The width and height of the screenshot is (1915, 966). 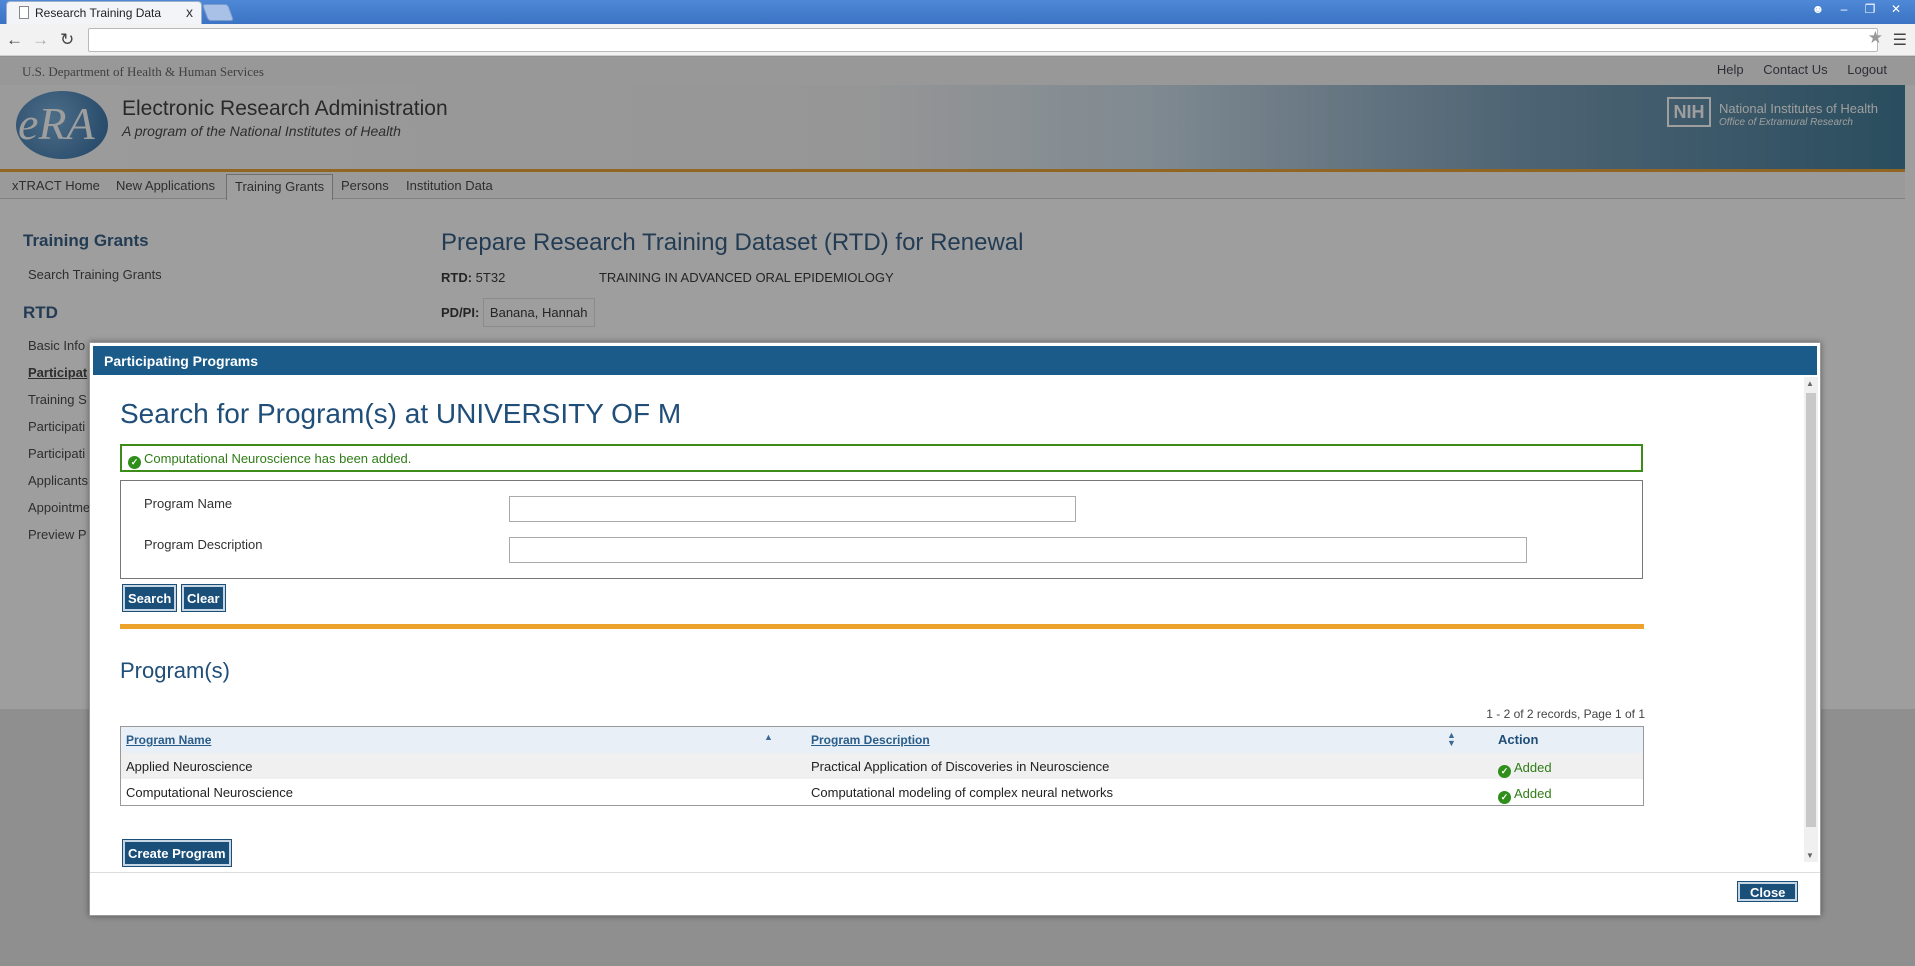 What do you see at coordinates (189, 12) in the screenshot?
I see `tab-close-icon: x` at bounding box center [189, 12].